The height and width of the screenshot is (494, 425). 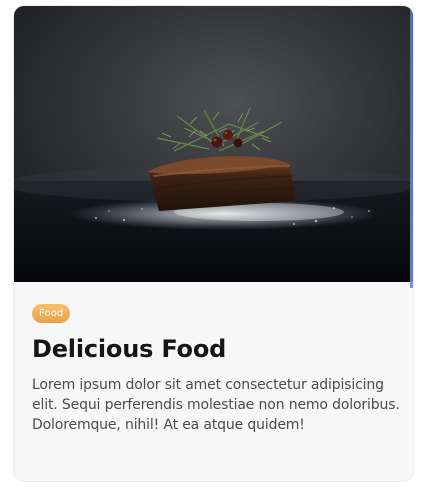 I want to click on card-title: Delicious Food, so click(x=129, y=349).